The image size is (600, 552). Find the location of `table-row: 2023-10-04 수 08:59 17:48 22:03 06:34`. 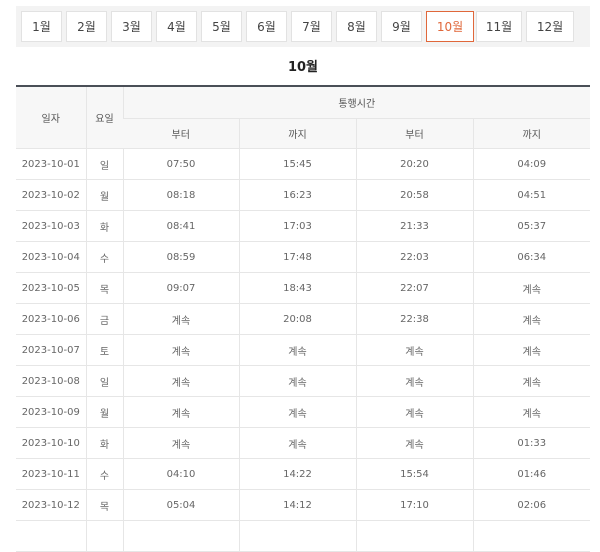

table-row: 2023-10-04 수 08:59 17:48 22:03 06:34 is located at coordinates (303, 257).